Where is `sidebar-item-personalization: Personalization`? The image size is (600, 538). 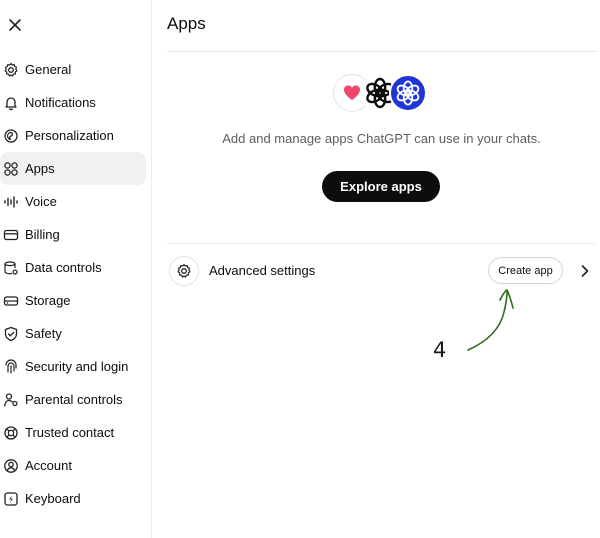 sidebar-item-personalization: Personalization is located at coordinates (73, 135).